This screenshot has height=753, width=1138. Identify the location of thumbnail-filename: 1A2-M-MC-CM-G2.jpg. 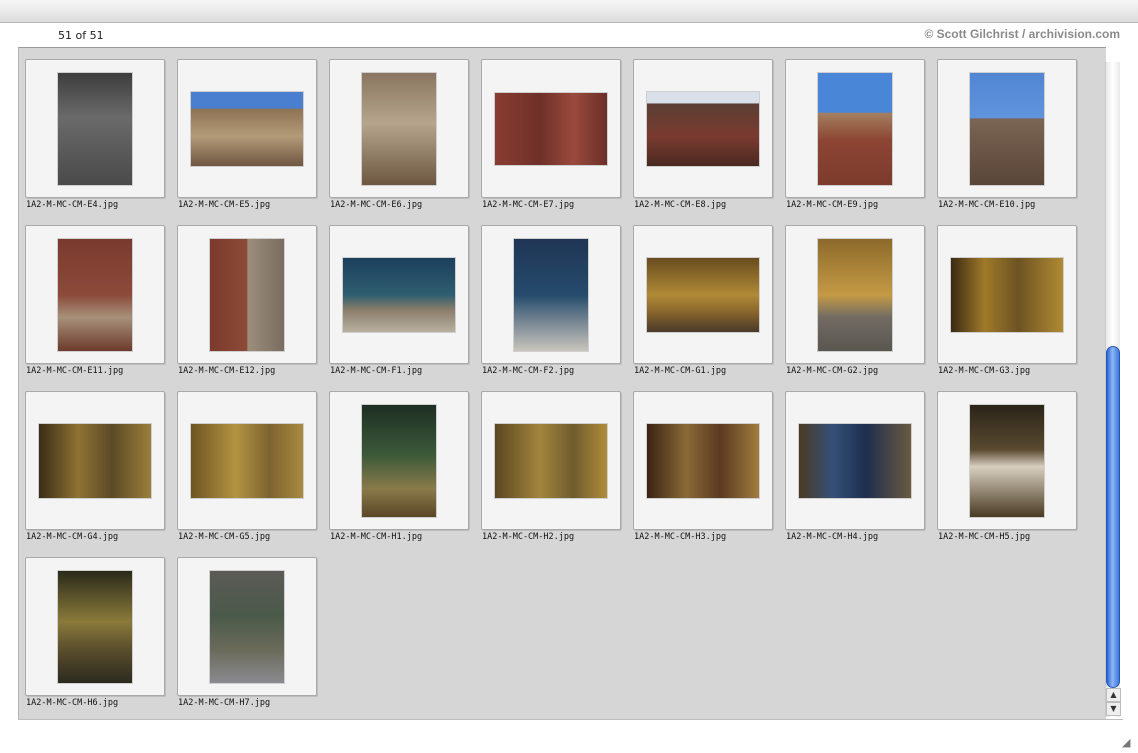
(832, 371).